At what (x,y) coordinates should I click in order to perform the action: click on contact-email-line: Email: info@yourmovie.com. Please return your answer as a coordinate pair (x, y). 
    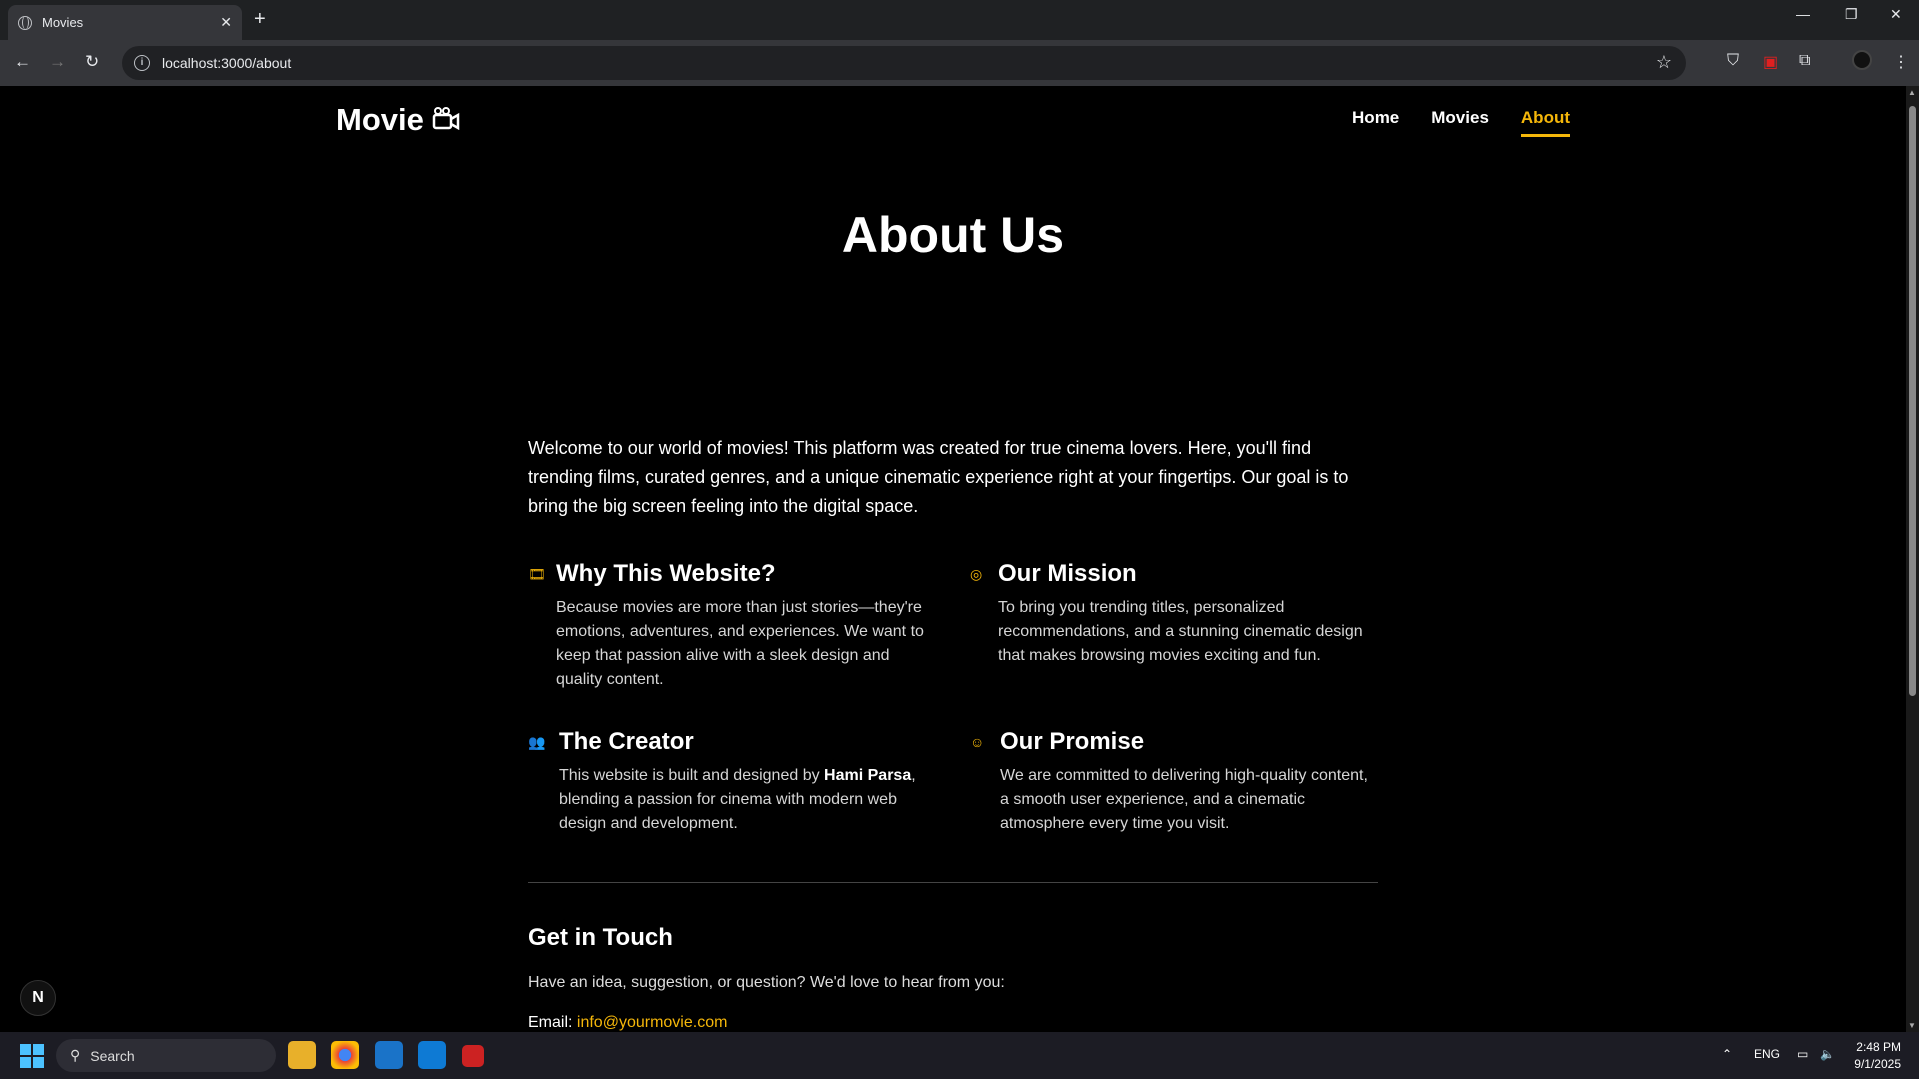
    Looking at the image, I should click on (628, 1022).